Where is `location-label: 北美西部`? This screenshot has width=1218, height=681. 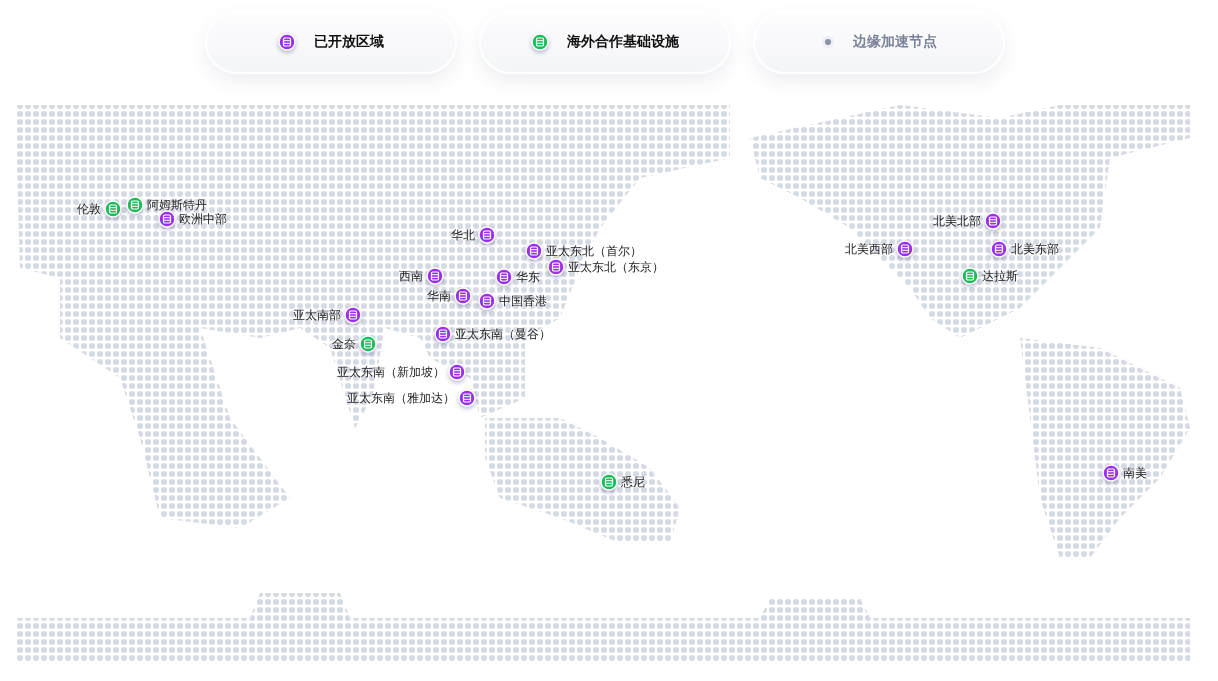
location-label: 北美西部 is located at coordinates (869, 249).